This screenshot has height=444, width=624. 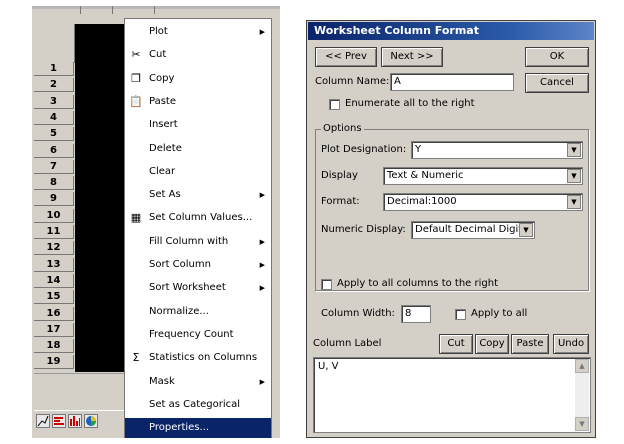 I want to click on apply-right-label: Apply to all columns to the right, so click(x=417, y=283).